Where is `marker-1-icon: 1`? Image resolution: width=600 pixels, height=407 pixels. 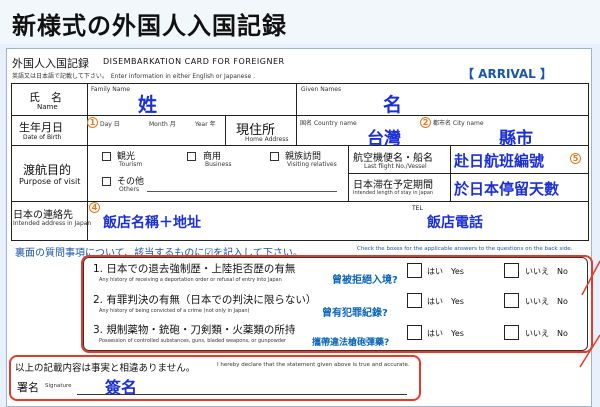
marker-1-icon: 1 is located at coordinates (92, 122).